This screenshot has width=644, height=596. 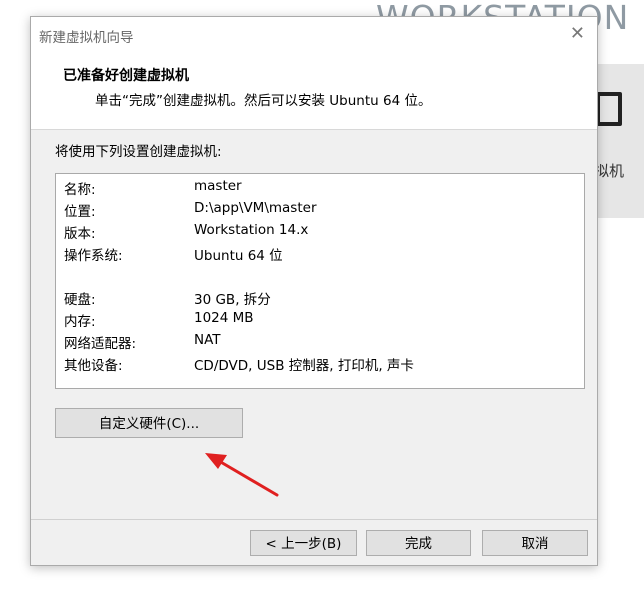 What do you see at coordinates (238, 256) in the screenshot?
I see `summary-value: Ubuntu 64 位` at bounding box center [238, 256].